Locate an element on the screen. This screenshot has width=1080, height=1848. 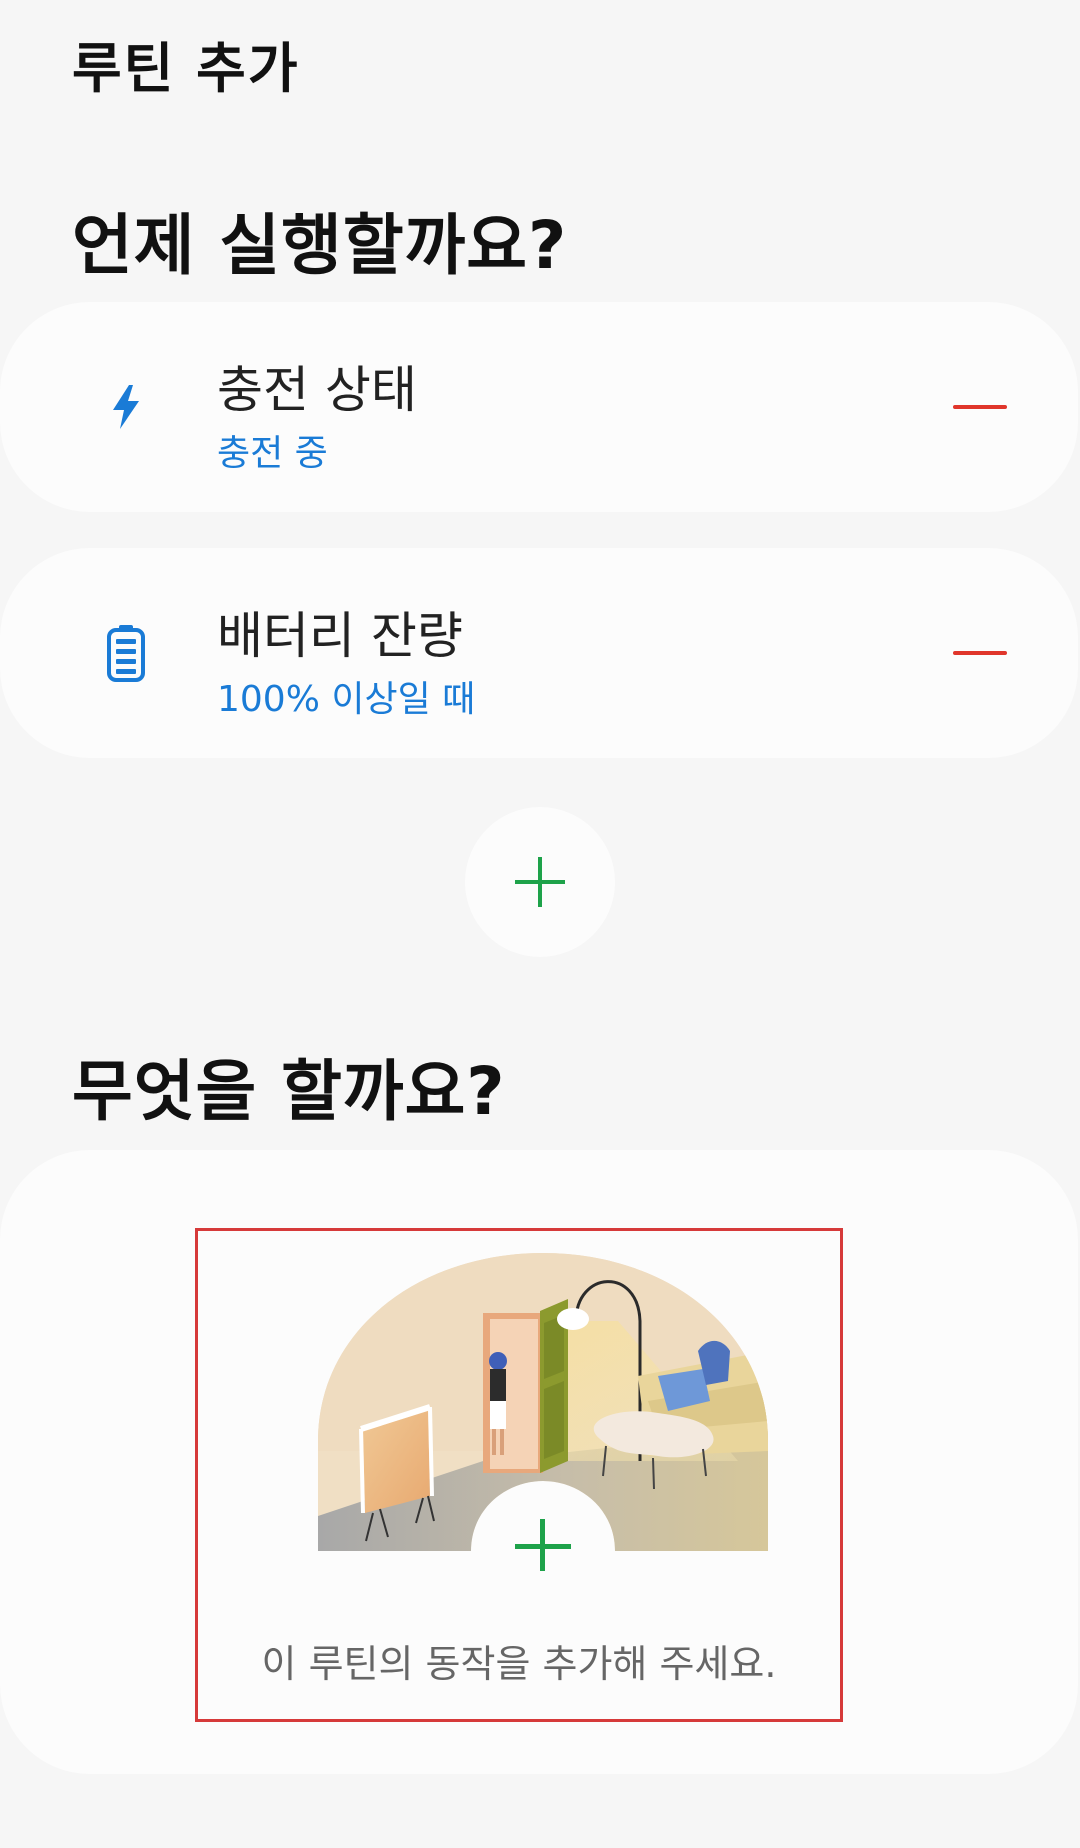
what-section-title: 무엇을 할까요? is located at coordinates (289, 1091).